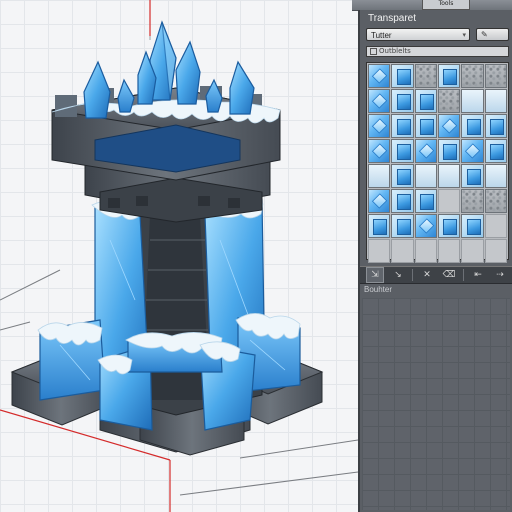  What do you see at coordinates (381, 35) in the screenshot?
I see `tileset-dropdown-value: Tutter` at bounding box center [381, 35].